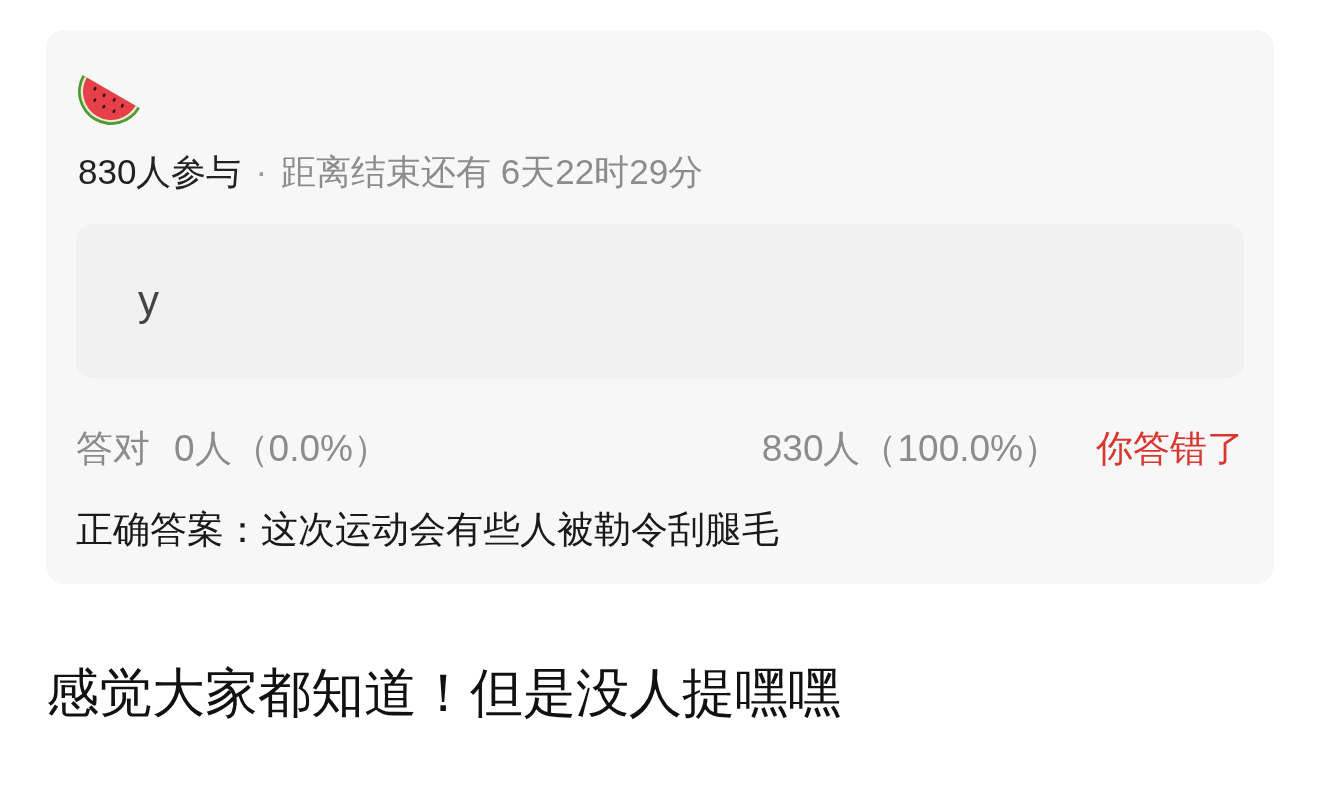 This screenshot has height=791, width=1320. I want to click on option-count: 830人（100.0%）, so click(910, 449).